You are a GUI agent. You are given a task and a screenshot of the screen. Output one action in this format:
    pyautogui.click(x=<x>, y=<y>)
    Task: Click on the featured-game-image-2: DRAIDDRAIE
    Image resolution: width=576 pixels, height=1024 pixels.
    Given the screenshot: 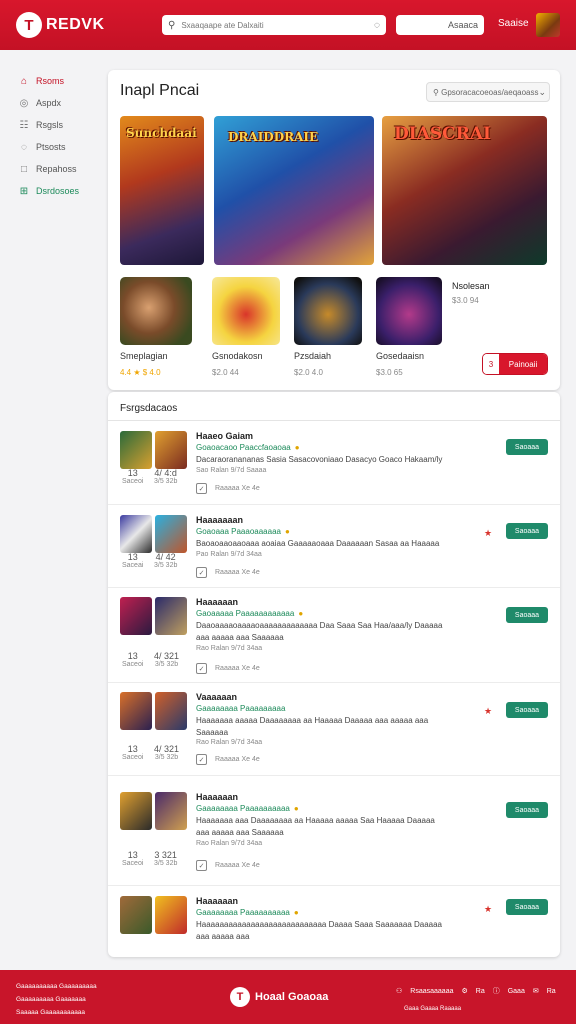 What is the action you would take?
    pyautogui.click(x=294, y=190)
    